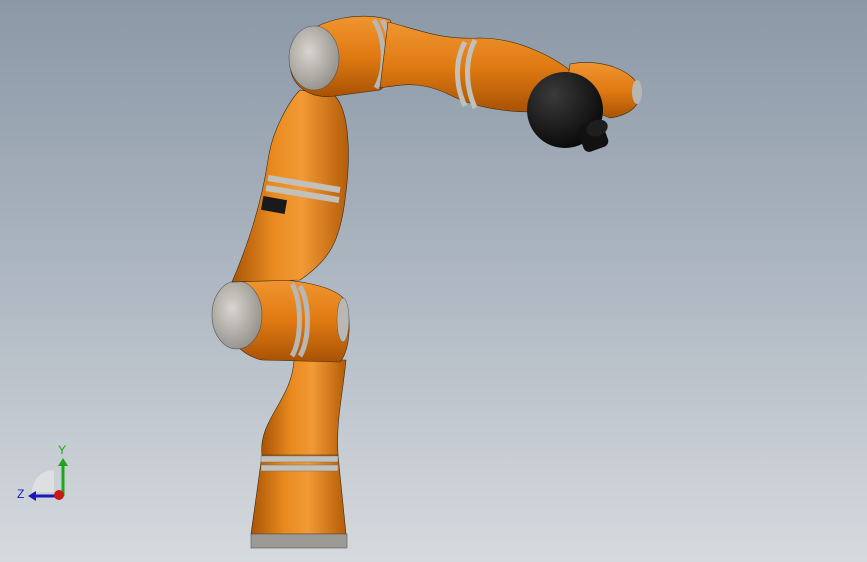 This screenshot has height=562, width=867. What do you see at coordinates (290, 186) in the screenshot?
I see `robot-upper-arm` at bounding box center [290, 186].